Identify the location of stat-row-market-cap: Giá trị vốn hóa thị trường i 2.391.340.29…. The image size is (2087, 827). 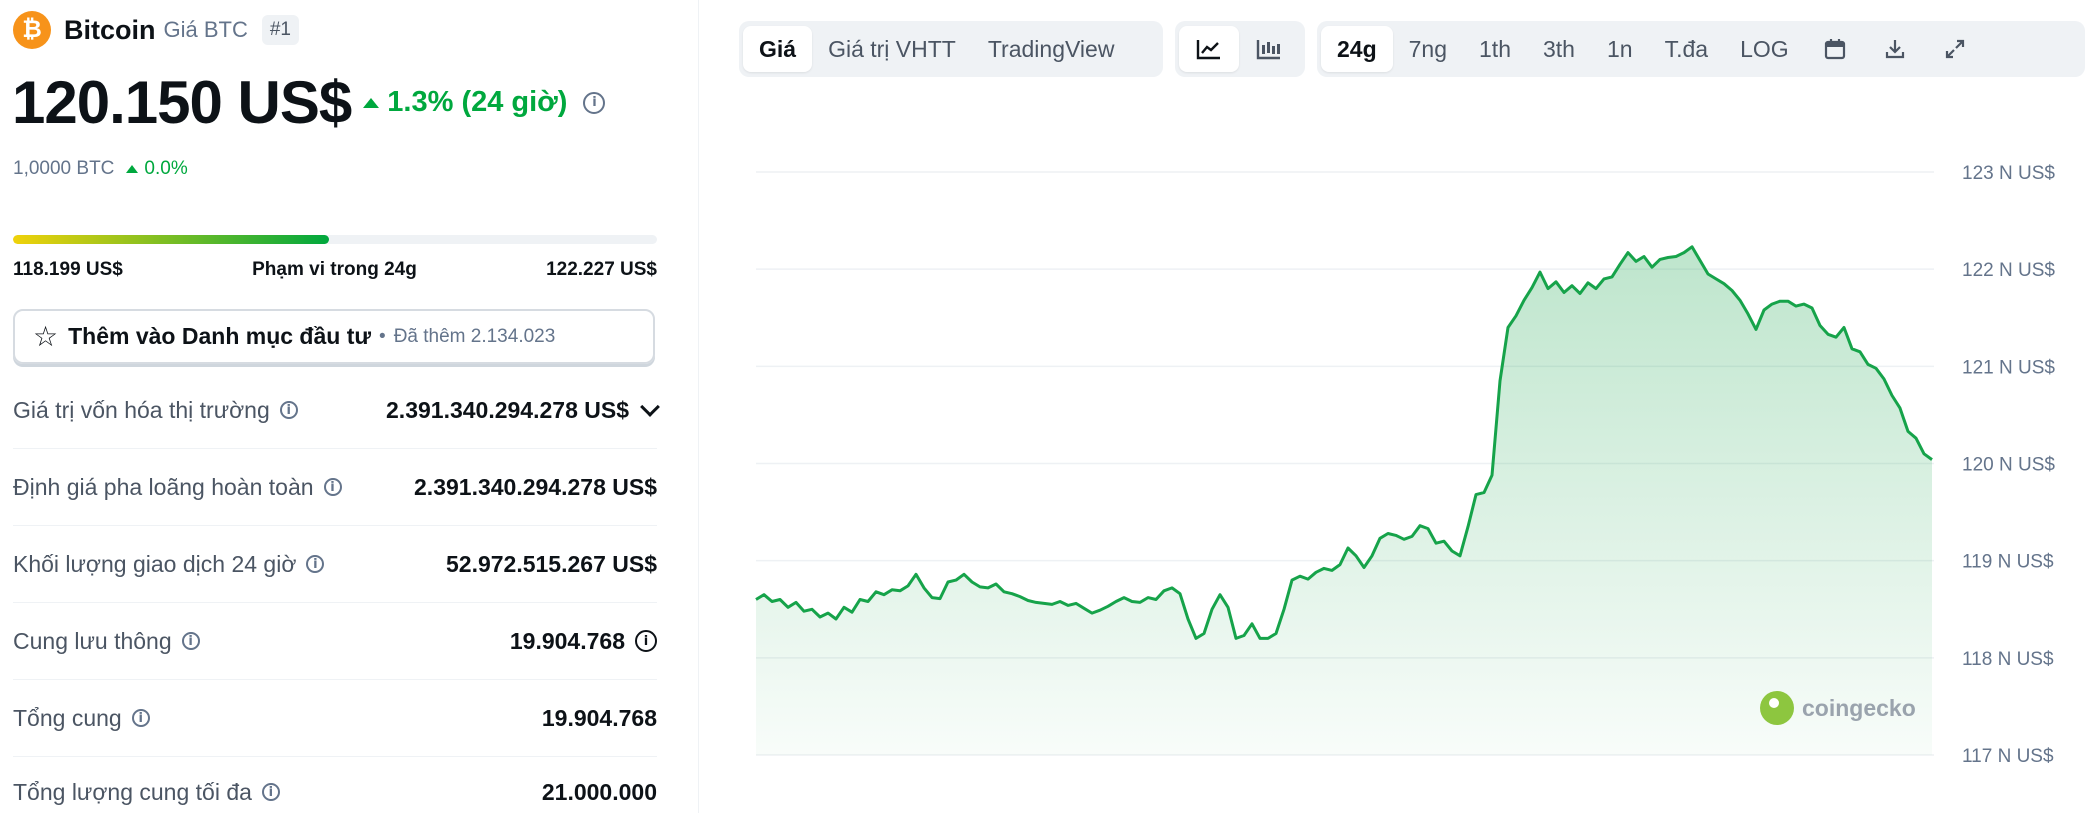
(336, 410).